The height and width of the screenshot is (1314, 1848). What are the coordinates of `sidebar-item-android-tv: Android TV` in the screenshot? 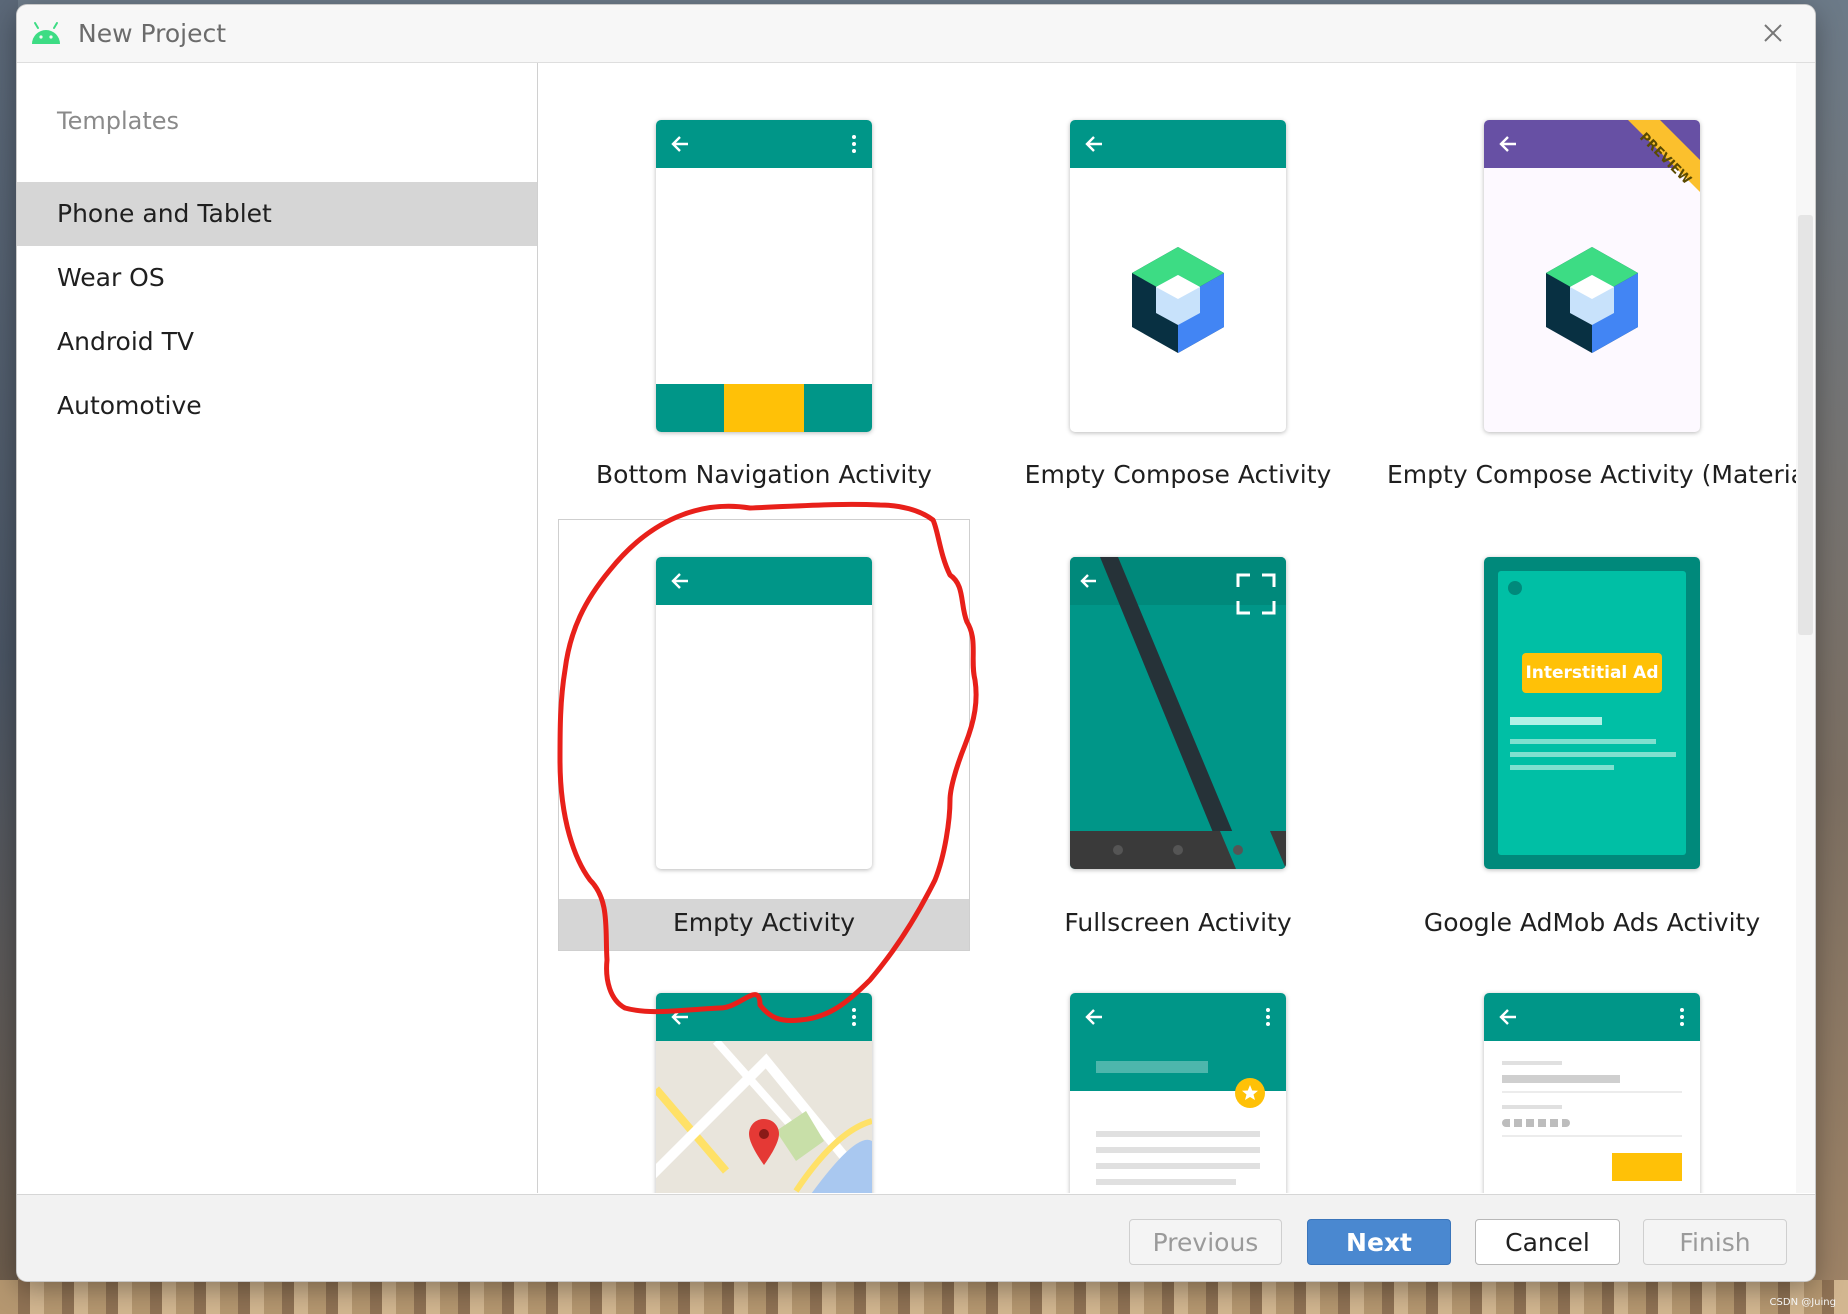 It's located at (277, 342).